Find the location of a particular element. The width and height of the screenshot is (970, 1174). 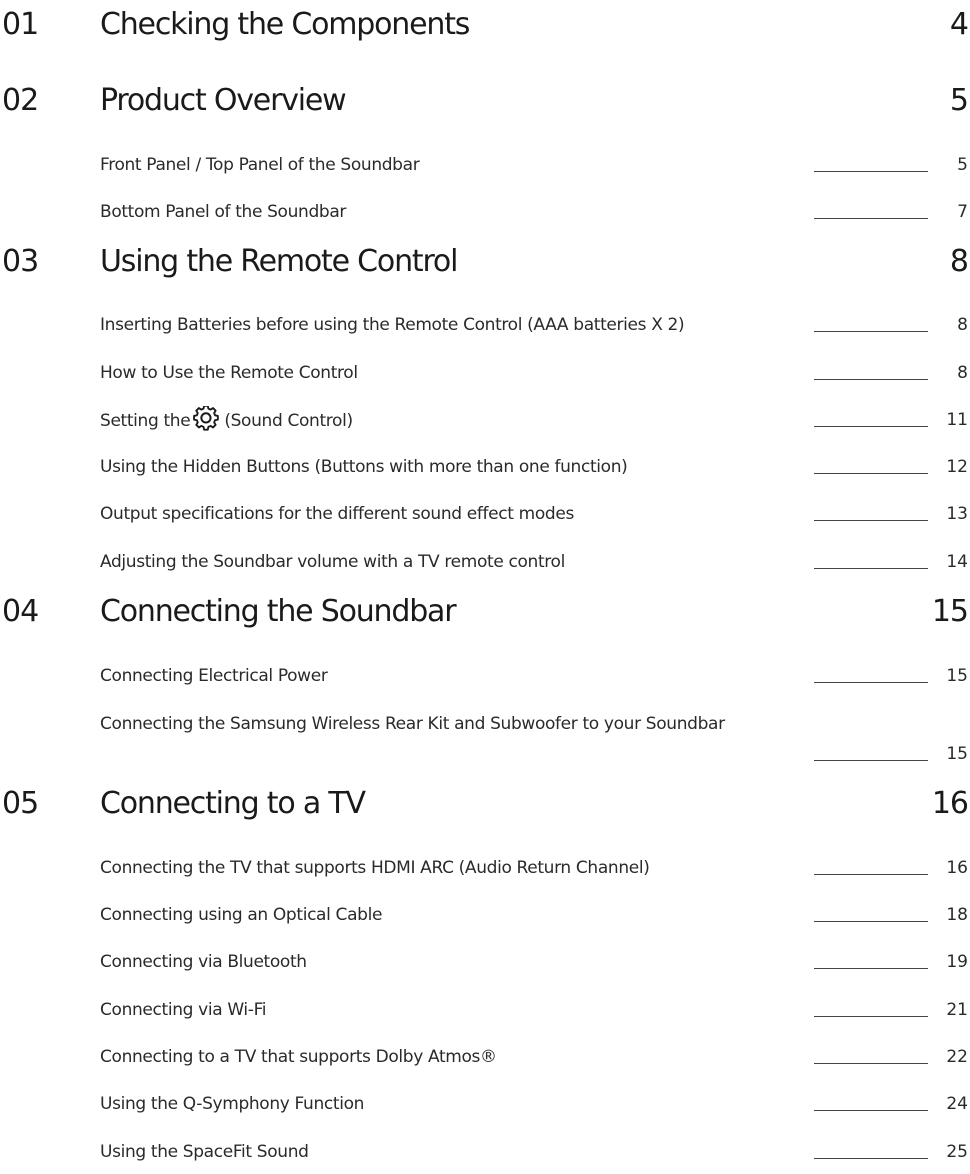

toc-chapter-heading: 03 Using the Remote Control 8 is located at coordinates (485, 262).